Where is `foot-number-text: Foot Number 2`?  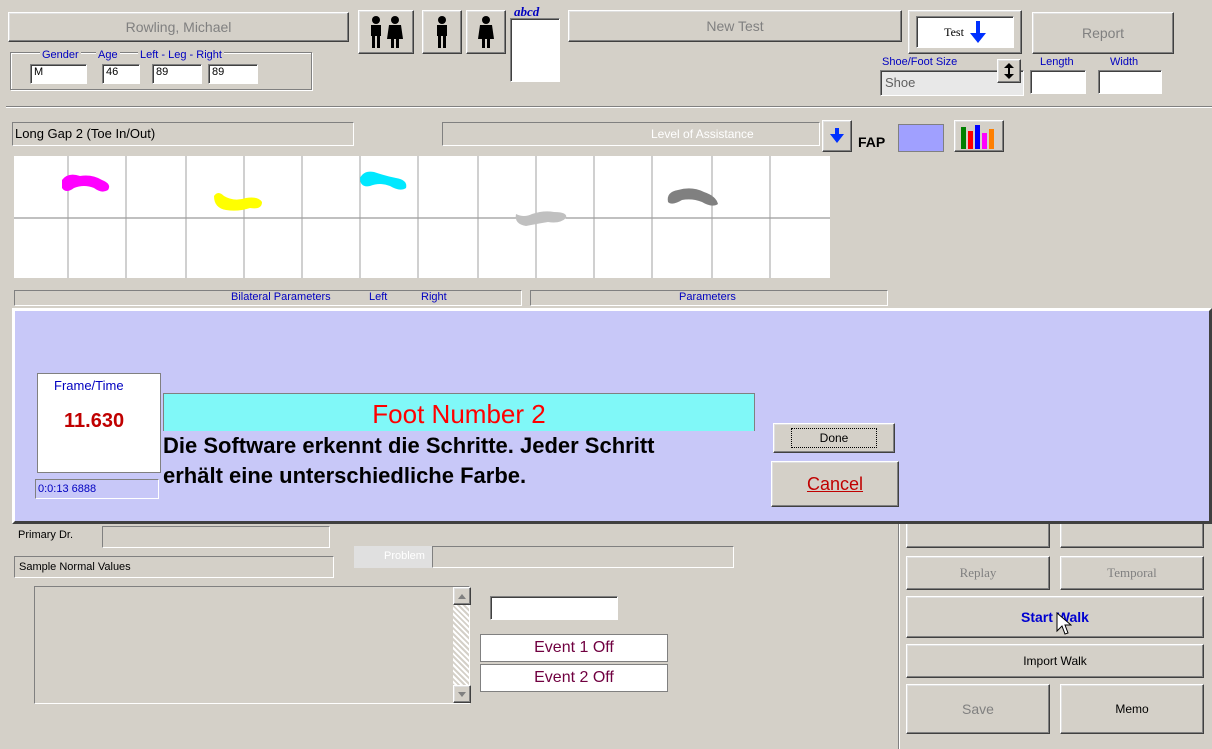 foot-number-text: Foot Number 2 is located at coordinates (459, 414).